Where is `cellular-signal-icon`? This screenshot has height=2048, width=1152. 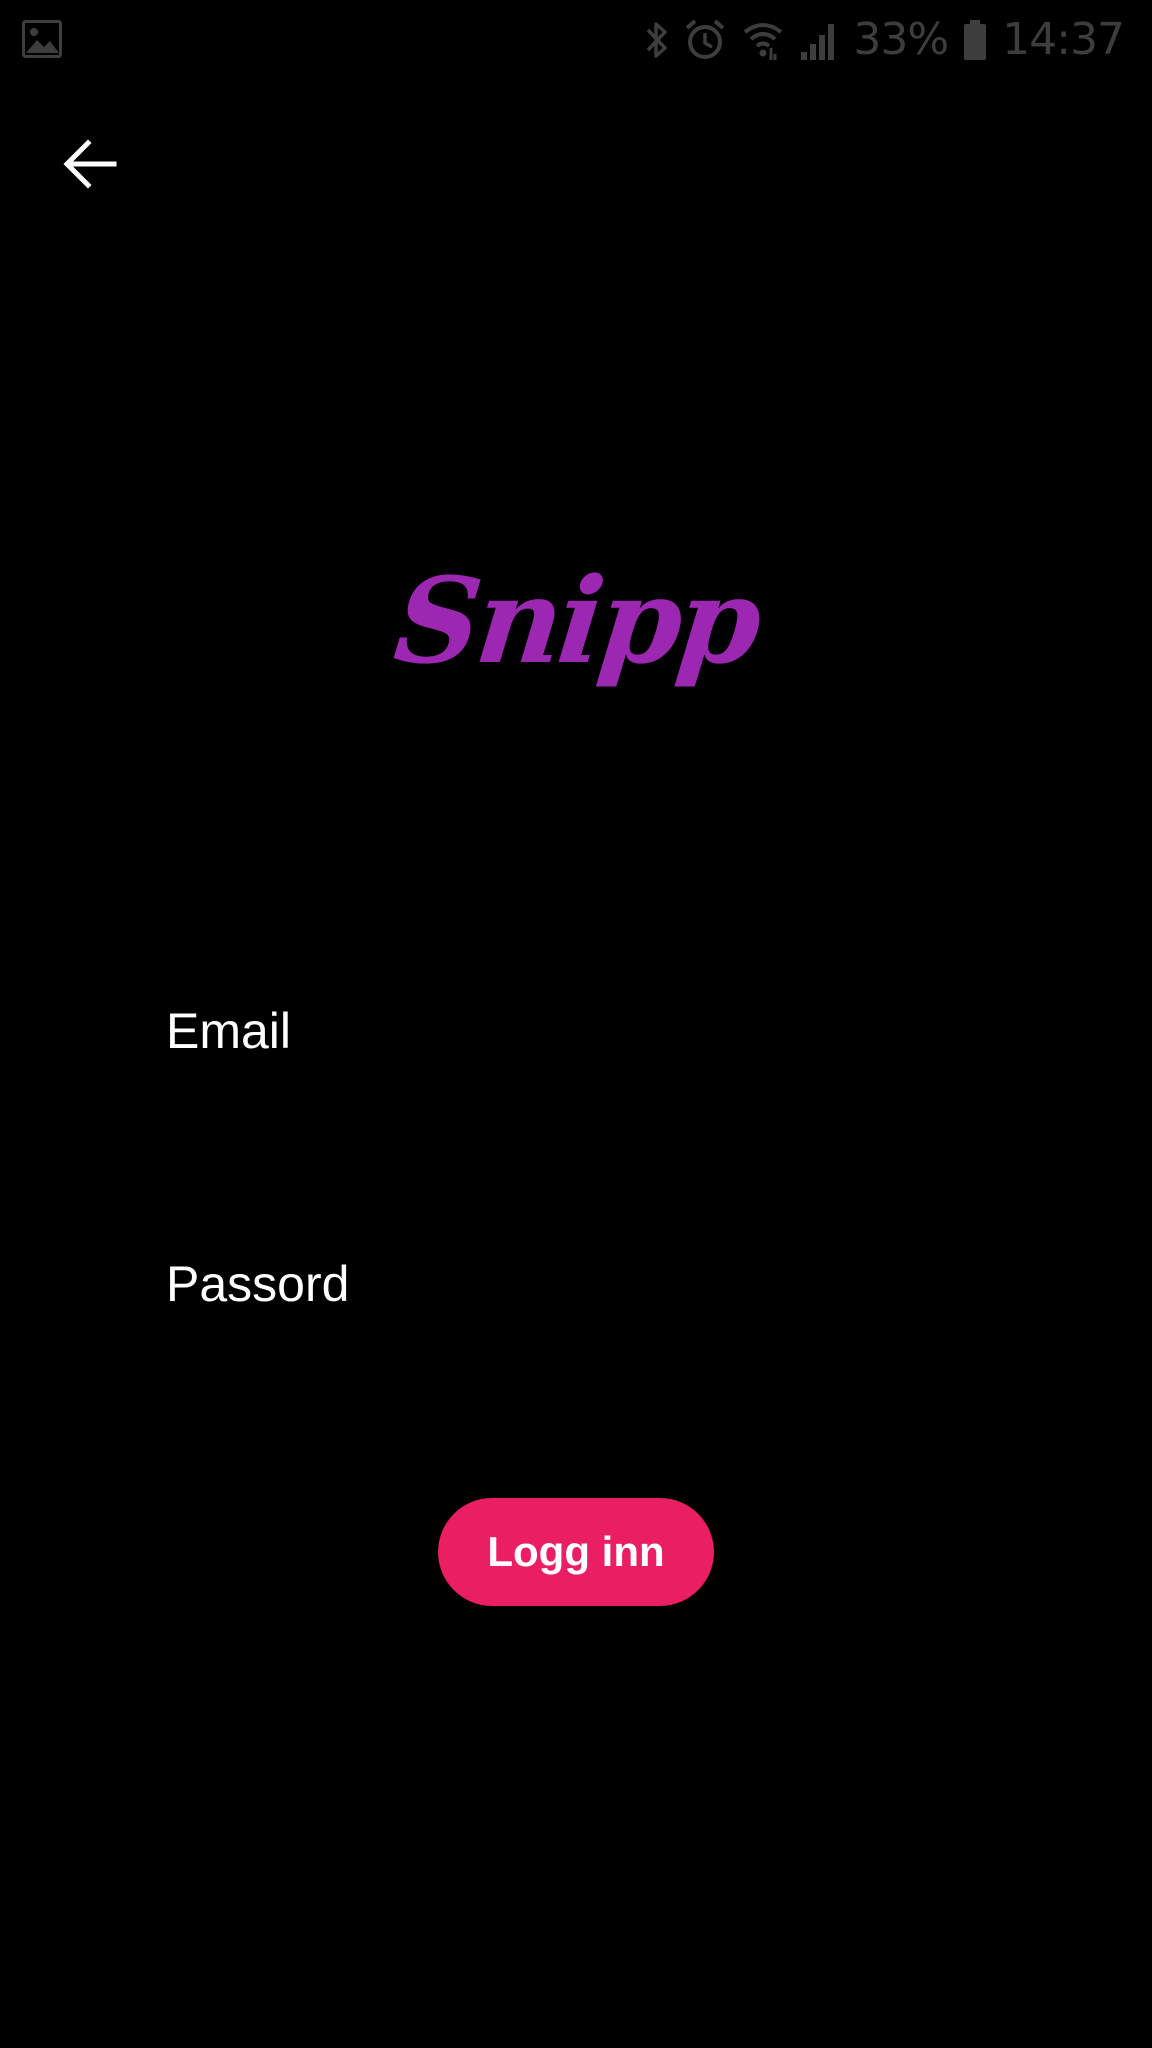
cellular-signal-icon is located at coordinates (819, 40).